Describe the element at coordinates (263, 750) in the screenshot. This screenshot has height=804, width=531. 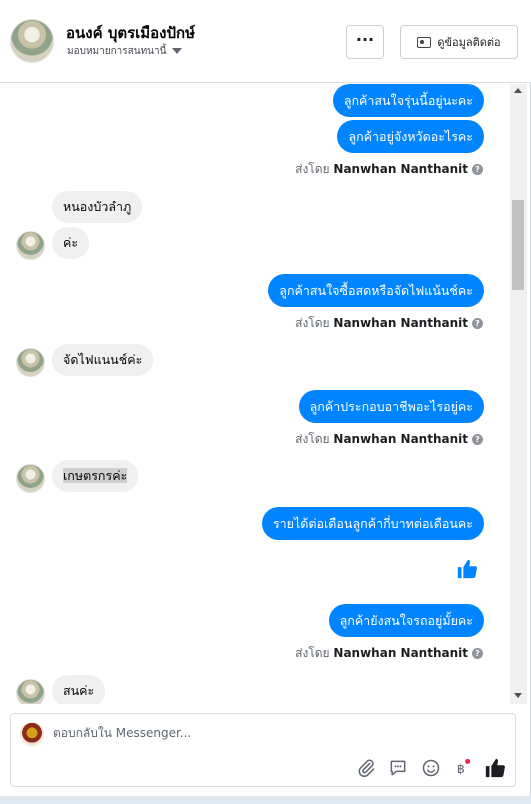
I see `message-composer: ฿` at that location.